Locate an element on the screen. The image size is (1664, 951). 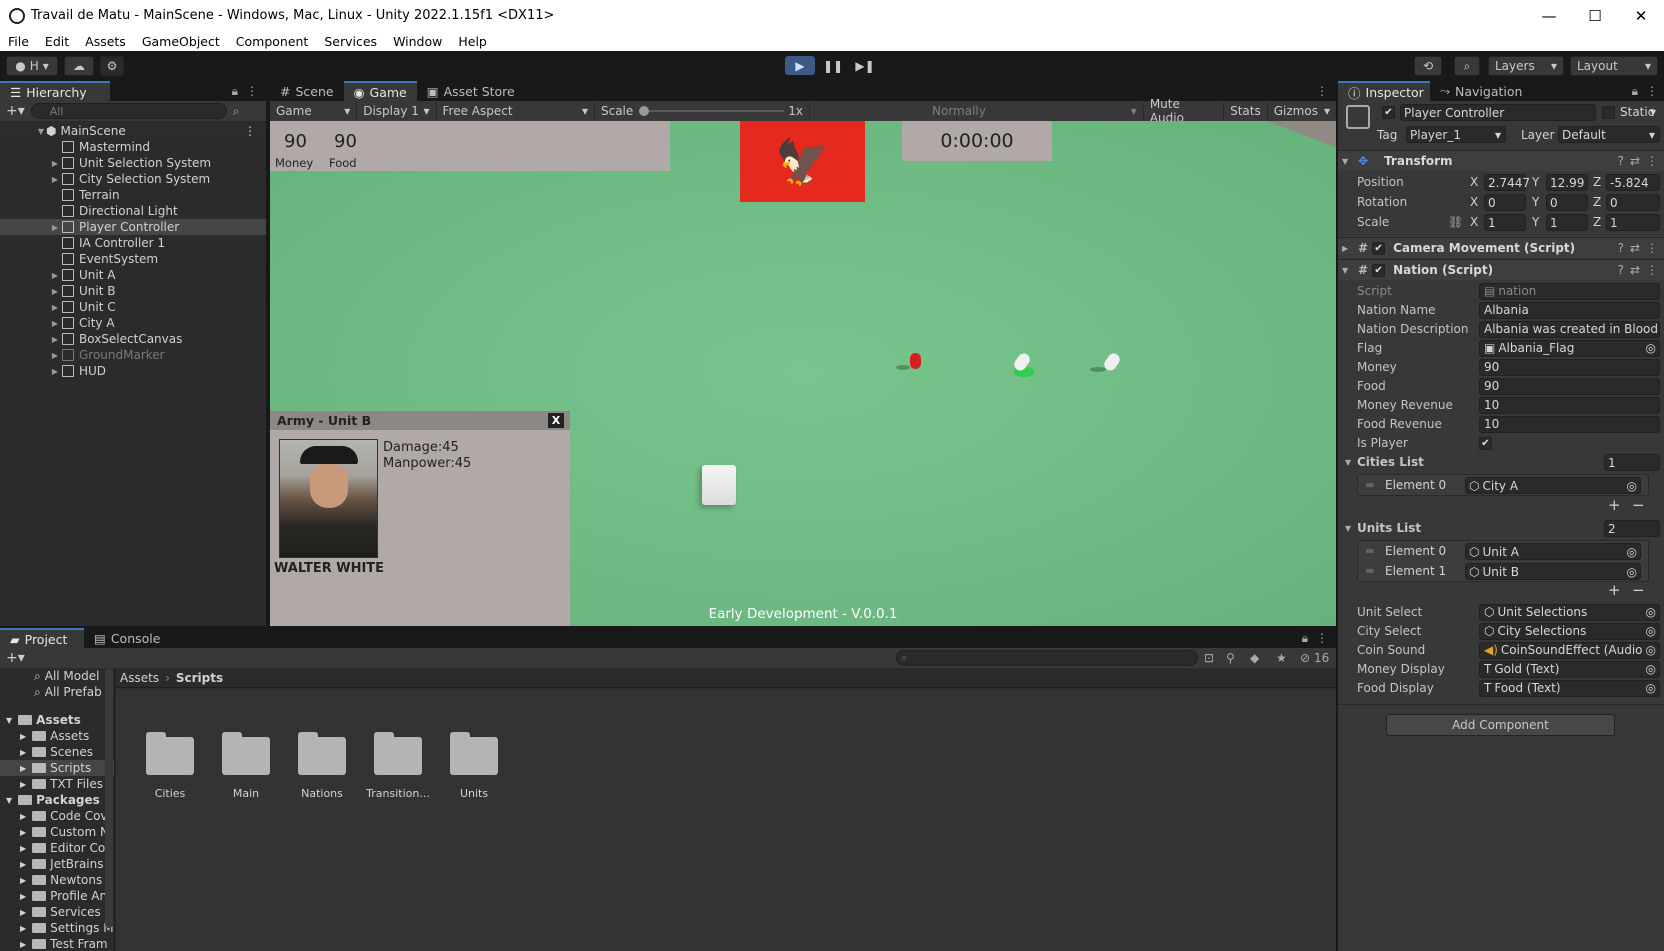
unit-select-field: ⬡ Unit Selections ◎ is located at coordinates (1569, 612).